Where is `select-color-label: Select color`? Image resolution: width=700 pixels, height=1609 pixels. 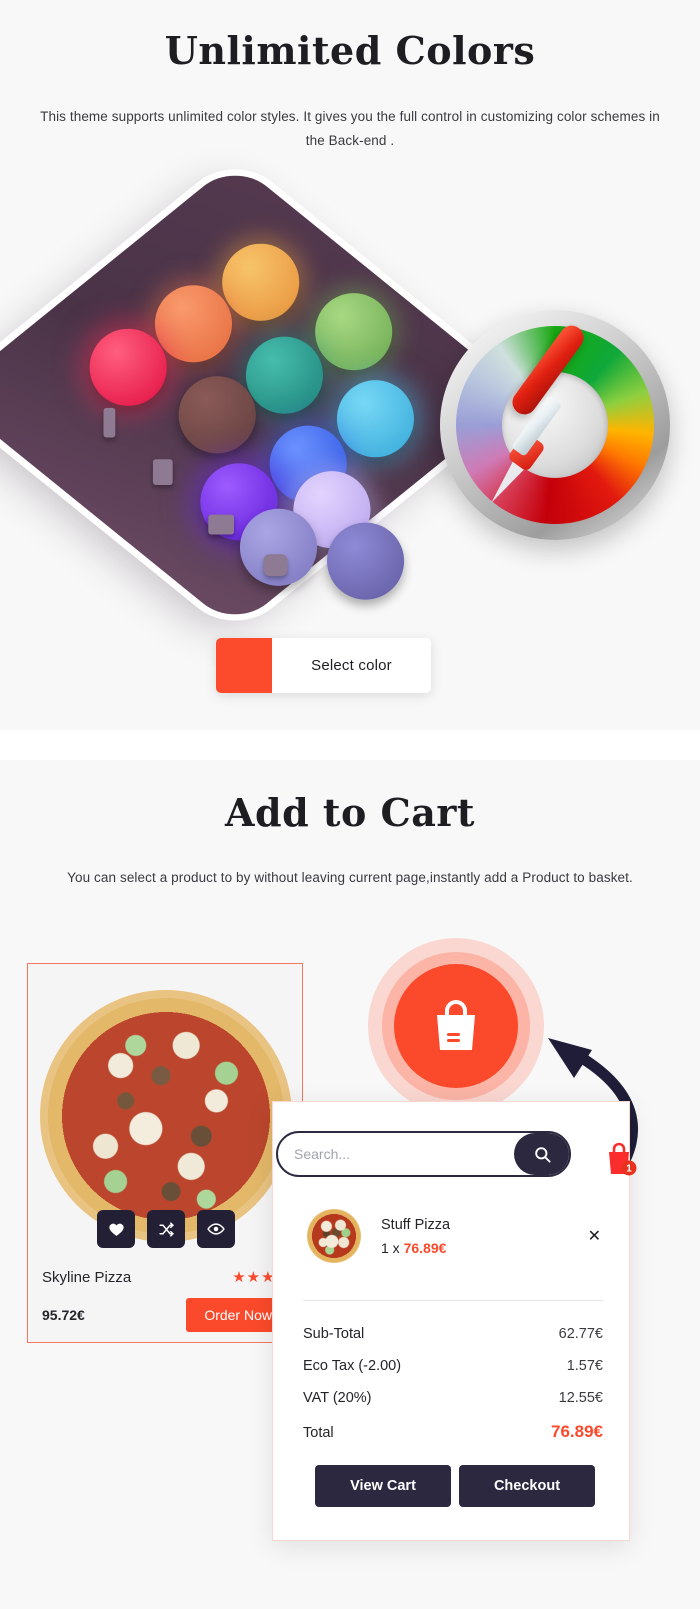 select-color-label: Select color is located at coordinates (351, 665).